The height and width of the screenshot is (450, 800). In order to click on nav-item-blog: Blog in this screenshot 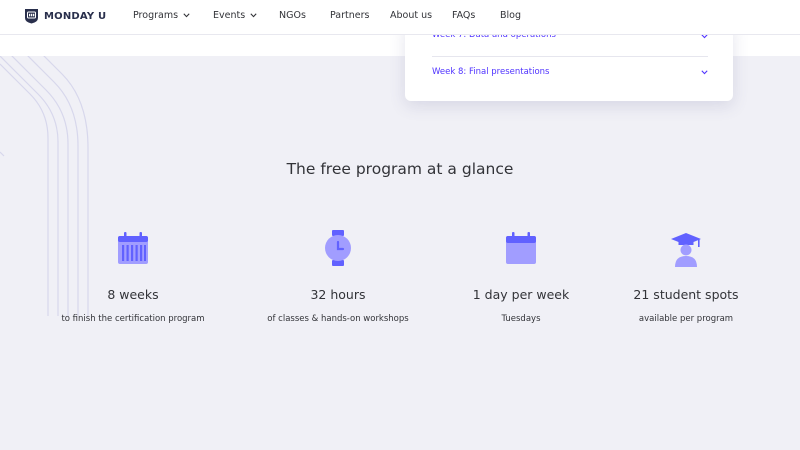, I will do `click(510, 15)`.